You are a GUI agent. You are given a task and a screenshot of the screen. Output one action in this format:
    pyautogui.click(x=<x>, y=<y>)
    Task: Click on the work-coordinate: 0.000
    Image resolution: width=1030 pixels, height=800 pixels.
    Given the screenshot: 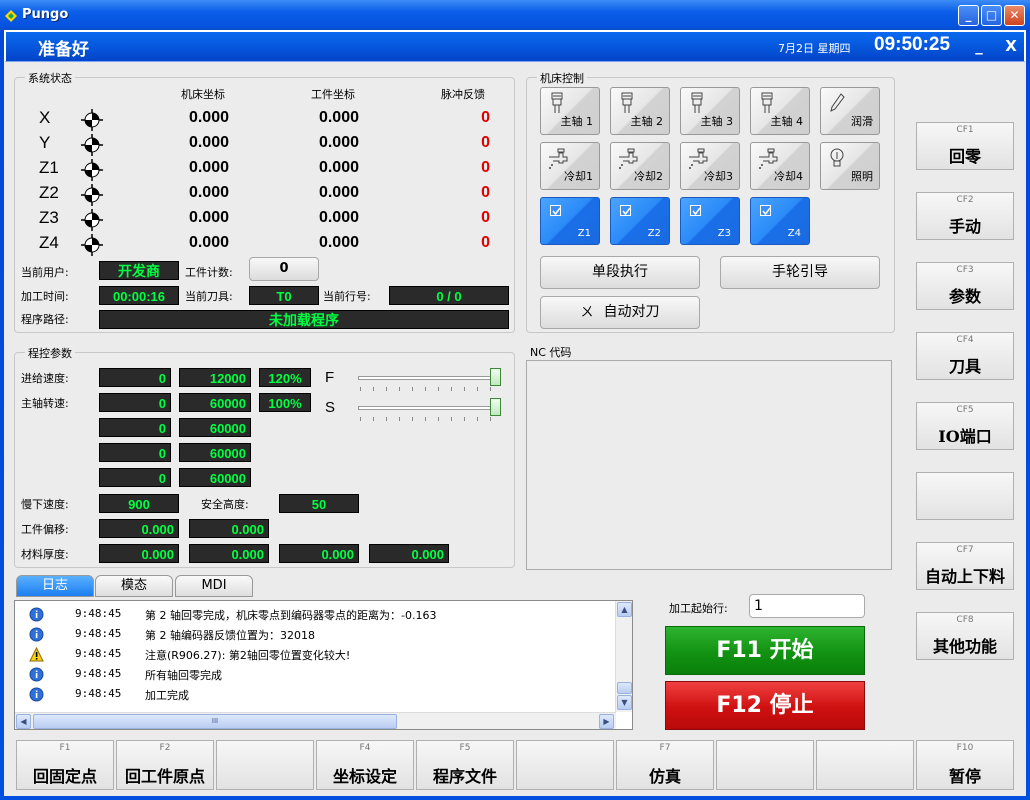 What is the action you would take?
    pyautogui.click(x=338, y=117)
    